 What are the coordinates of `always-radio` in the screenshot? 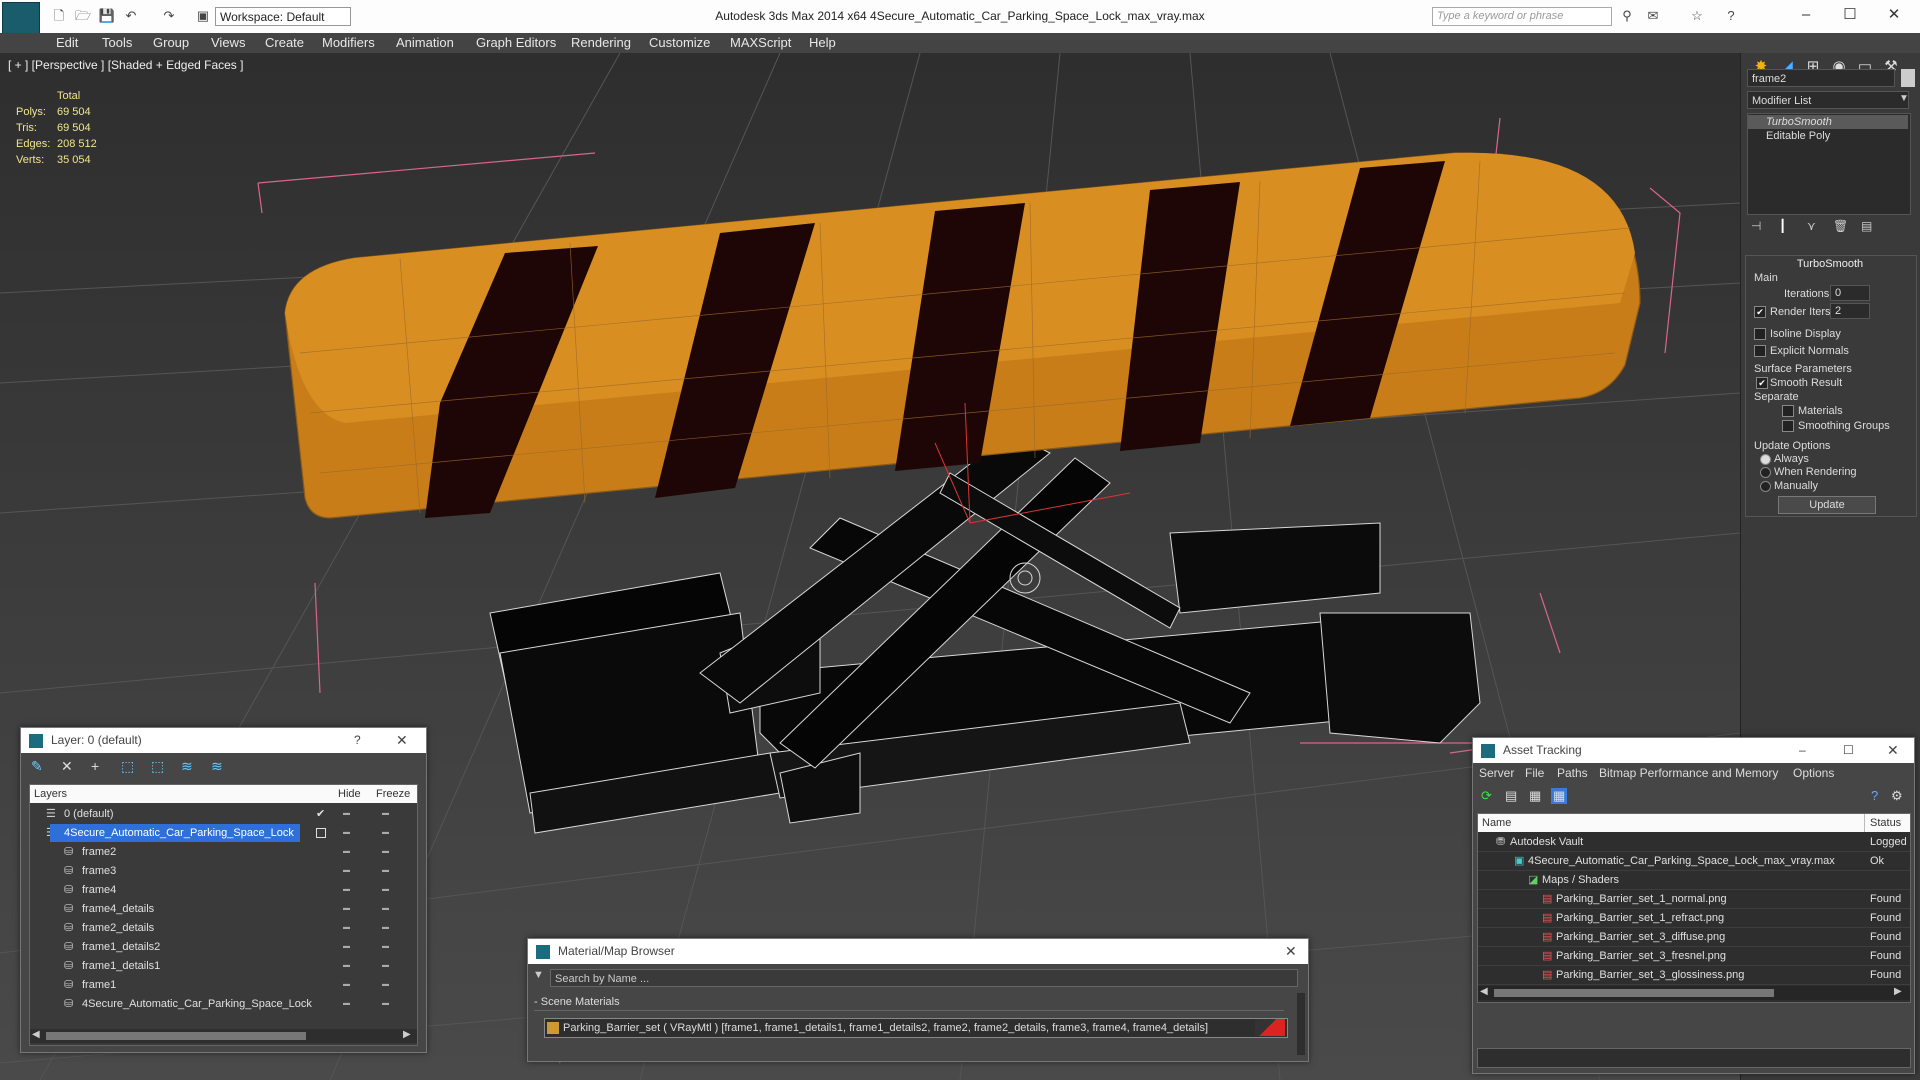 It's located at (1765, 459).